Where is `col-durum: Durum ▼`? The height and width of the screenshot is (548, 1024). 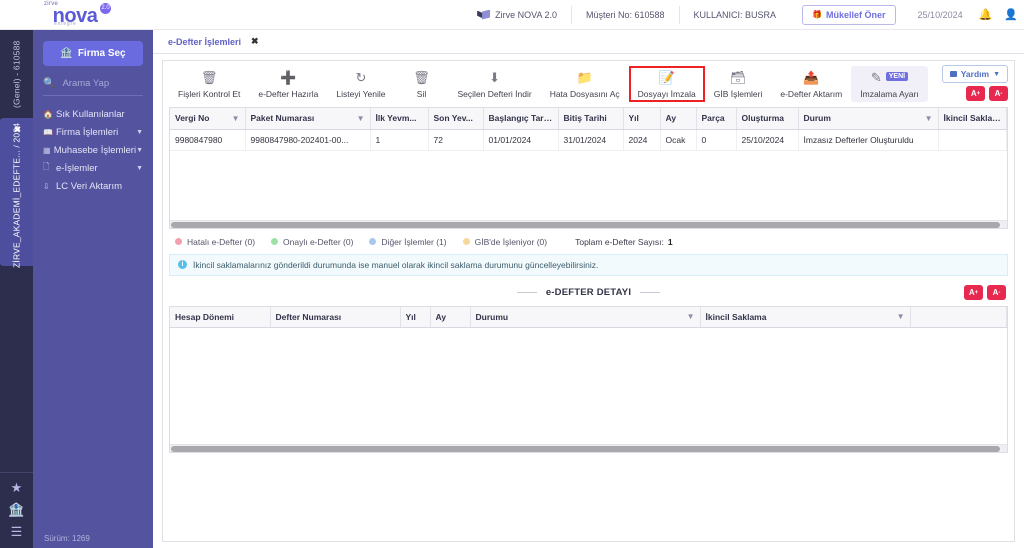 col-durum: Durum ▼ is located at coordinates (868, 119).